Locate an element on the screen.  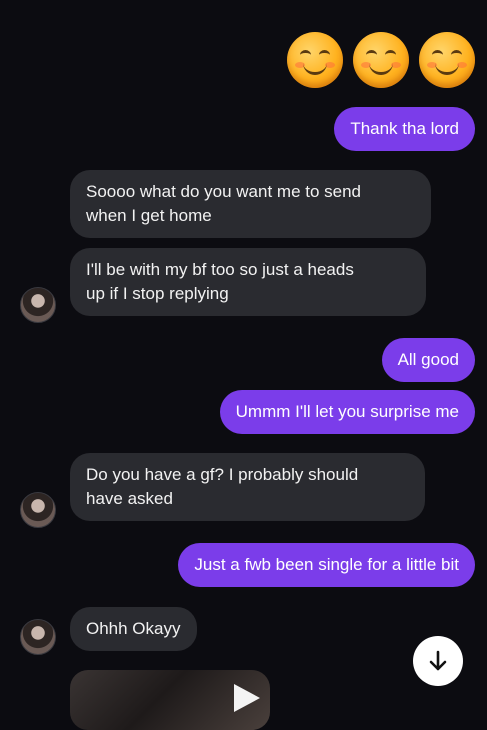
play-icon is located at coordinates (247, 698).